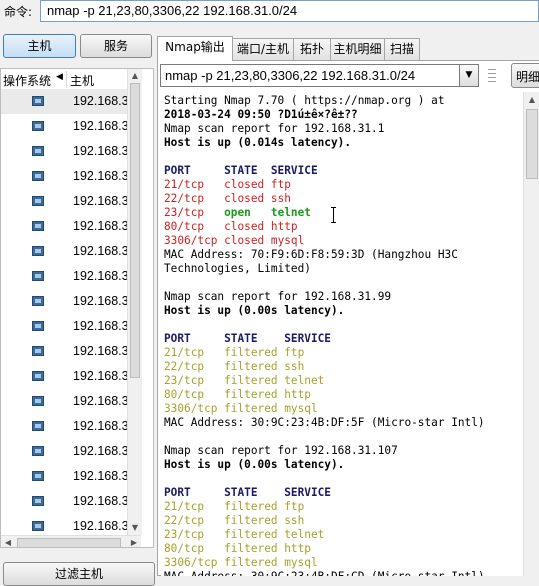  Describe the element at coordinates (343, 395) in the screenshot. I see `port-row: 80/tcp filtered http` at that location.